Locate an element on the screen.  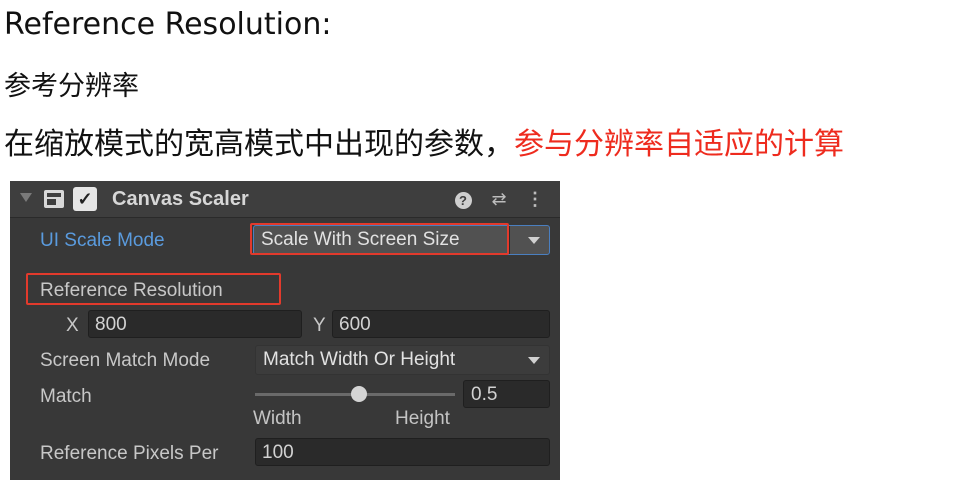
screen-match-mode-label: Screen Match Mode is located at coordinates (125, 360).